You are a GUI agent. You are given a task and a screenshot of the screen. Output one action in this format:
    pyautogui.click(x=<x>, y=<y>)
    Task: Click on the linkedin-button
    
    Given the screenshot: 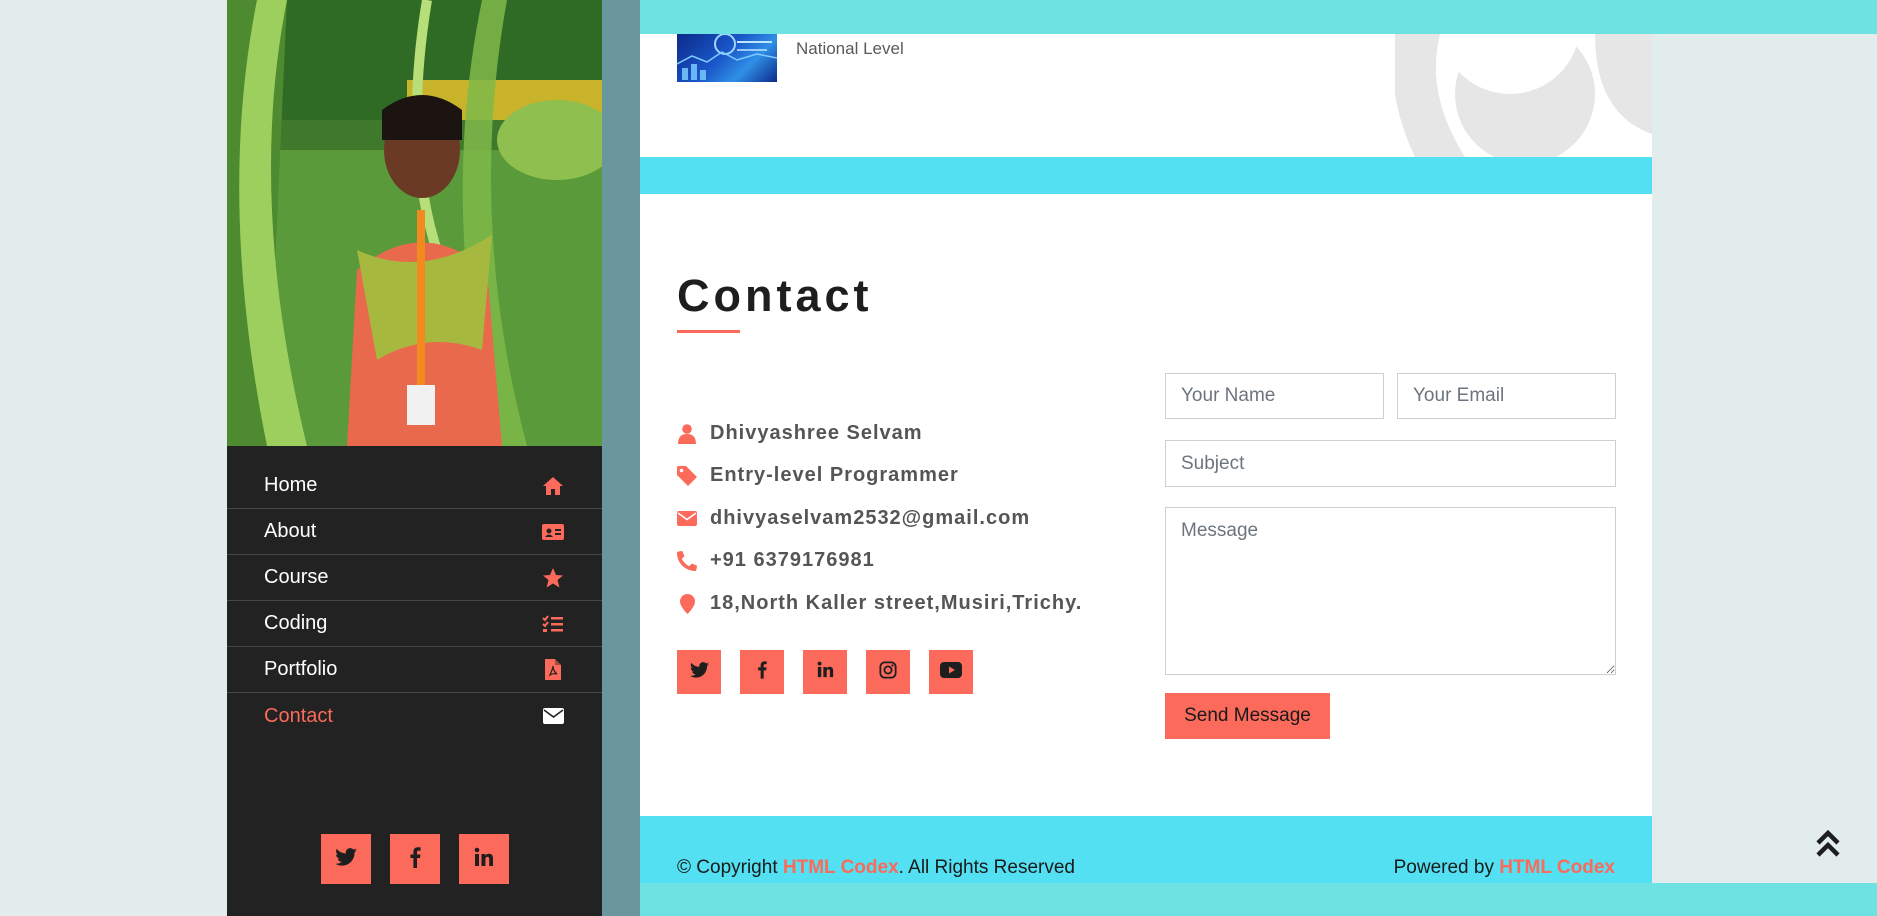 What is the action you would take?
    pyautogui.click(x=825, y=672)
    